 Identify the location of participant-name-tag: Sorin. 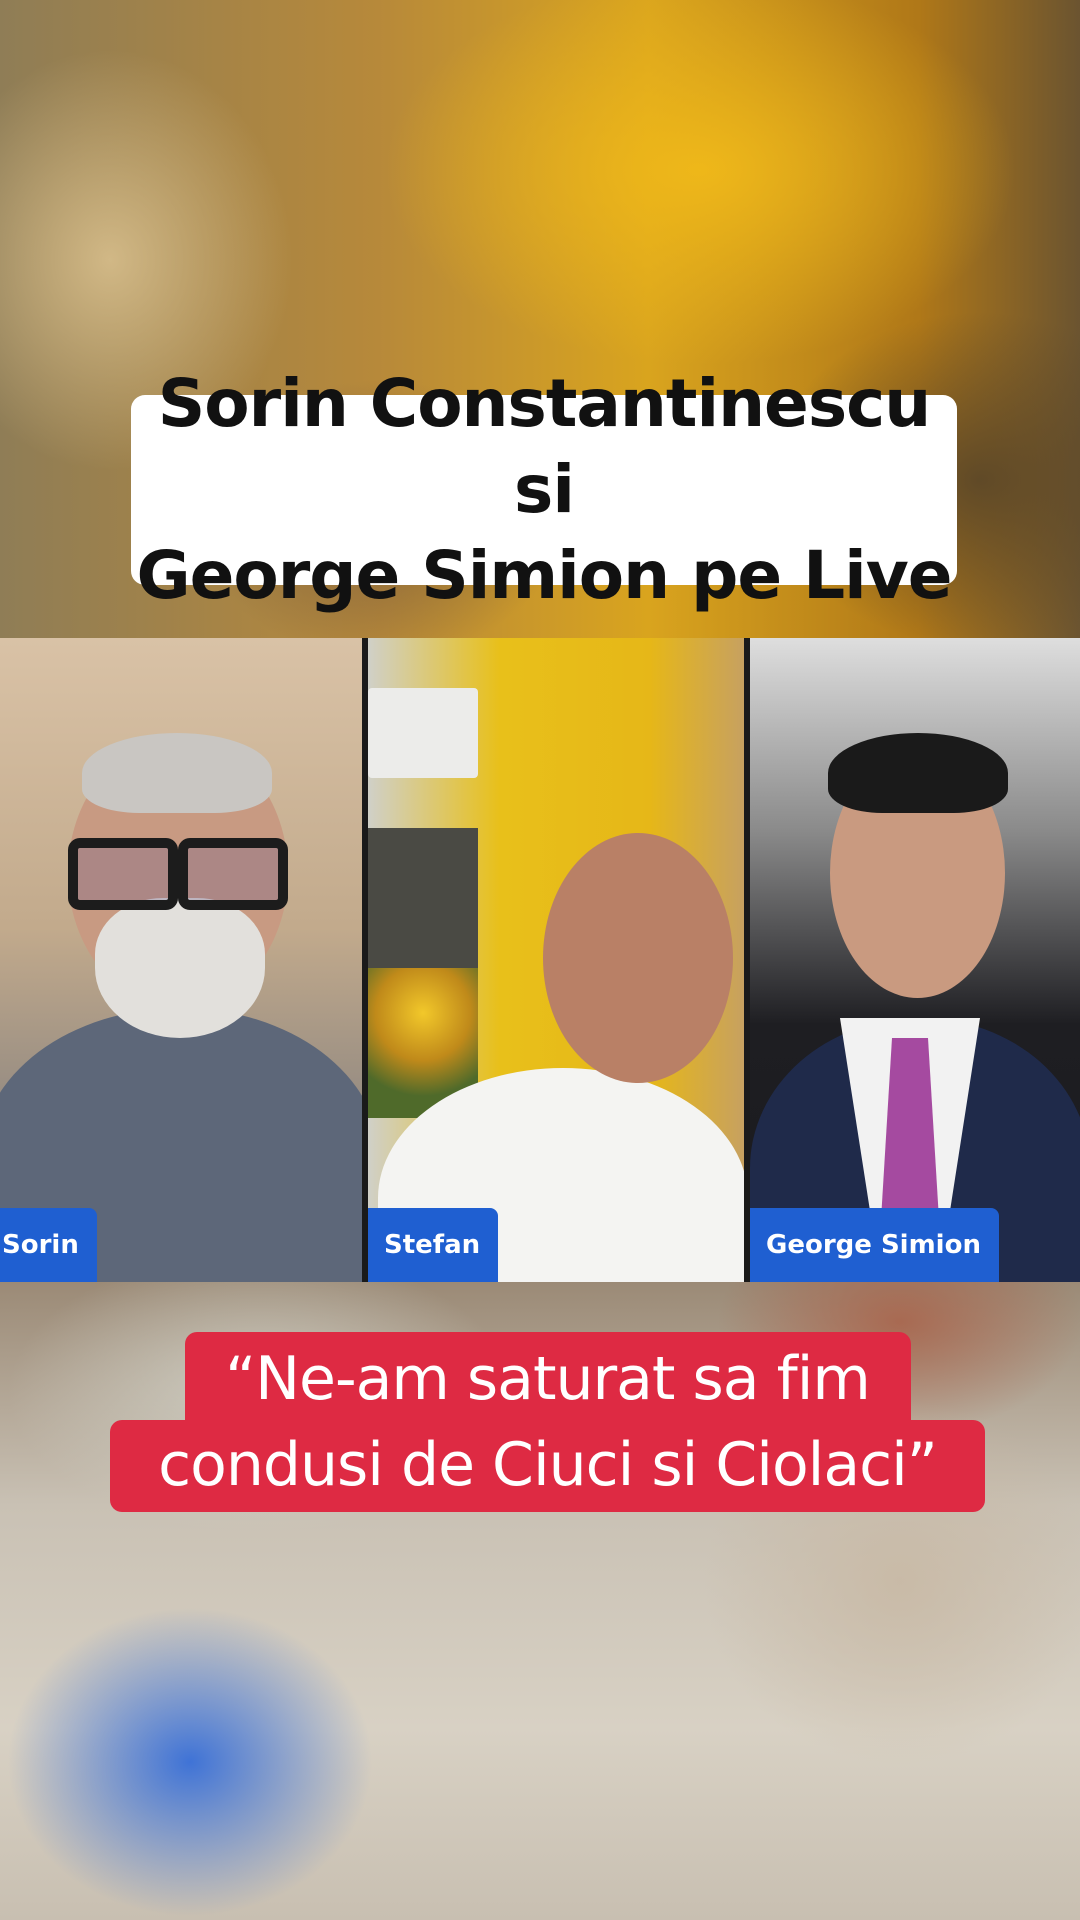
(48, 1245).